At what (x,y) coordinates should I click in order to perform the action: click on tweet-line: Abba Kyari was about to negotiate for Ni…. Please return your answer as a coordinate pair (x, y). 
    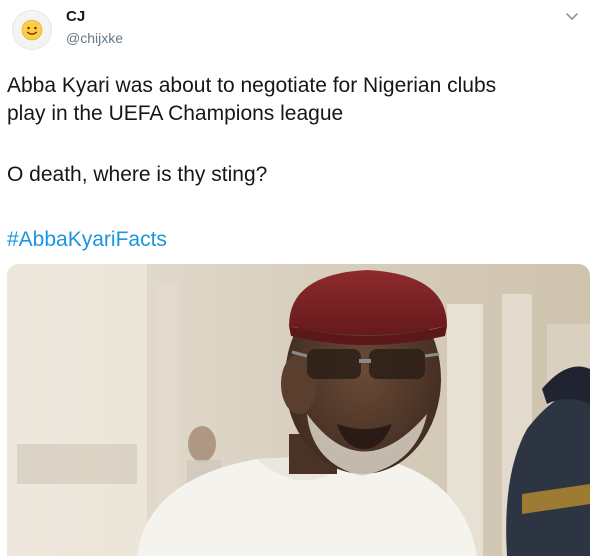
    Looking at the image, I should click on (252, 85).